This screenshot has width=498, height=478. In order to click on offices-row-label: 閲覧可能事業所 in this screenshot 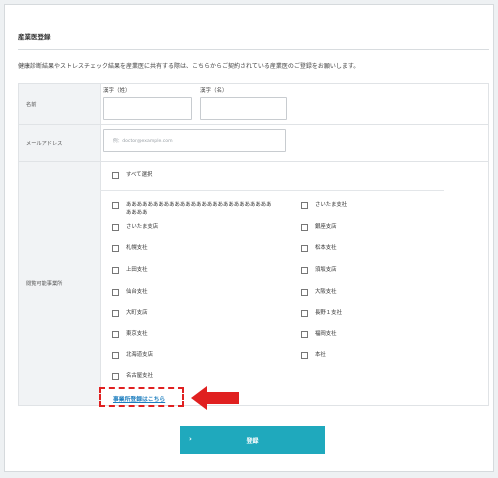, I will do `click(60, 283)`.